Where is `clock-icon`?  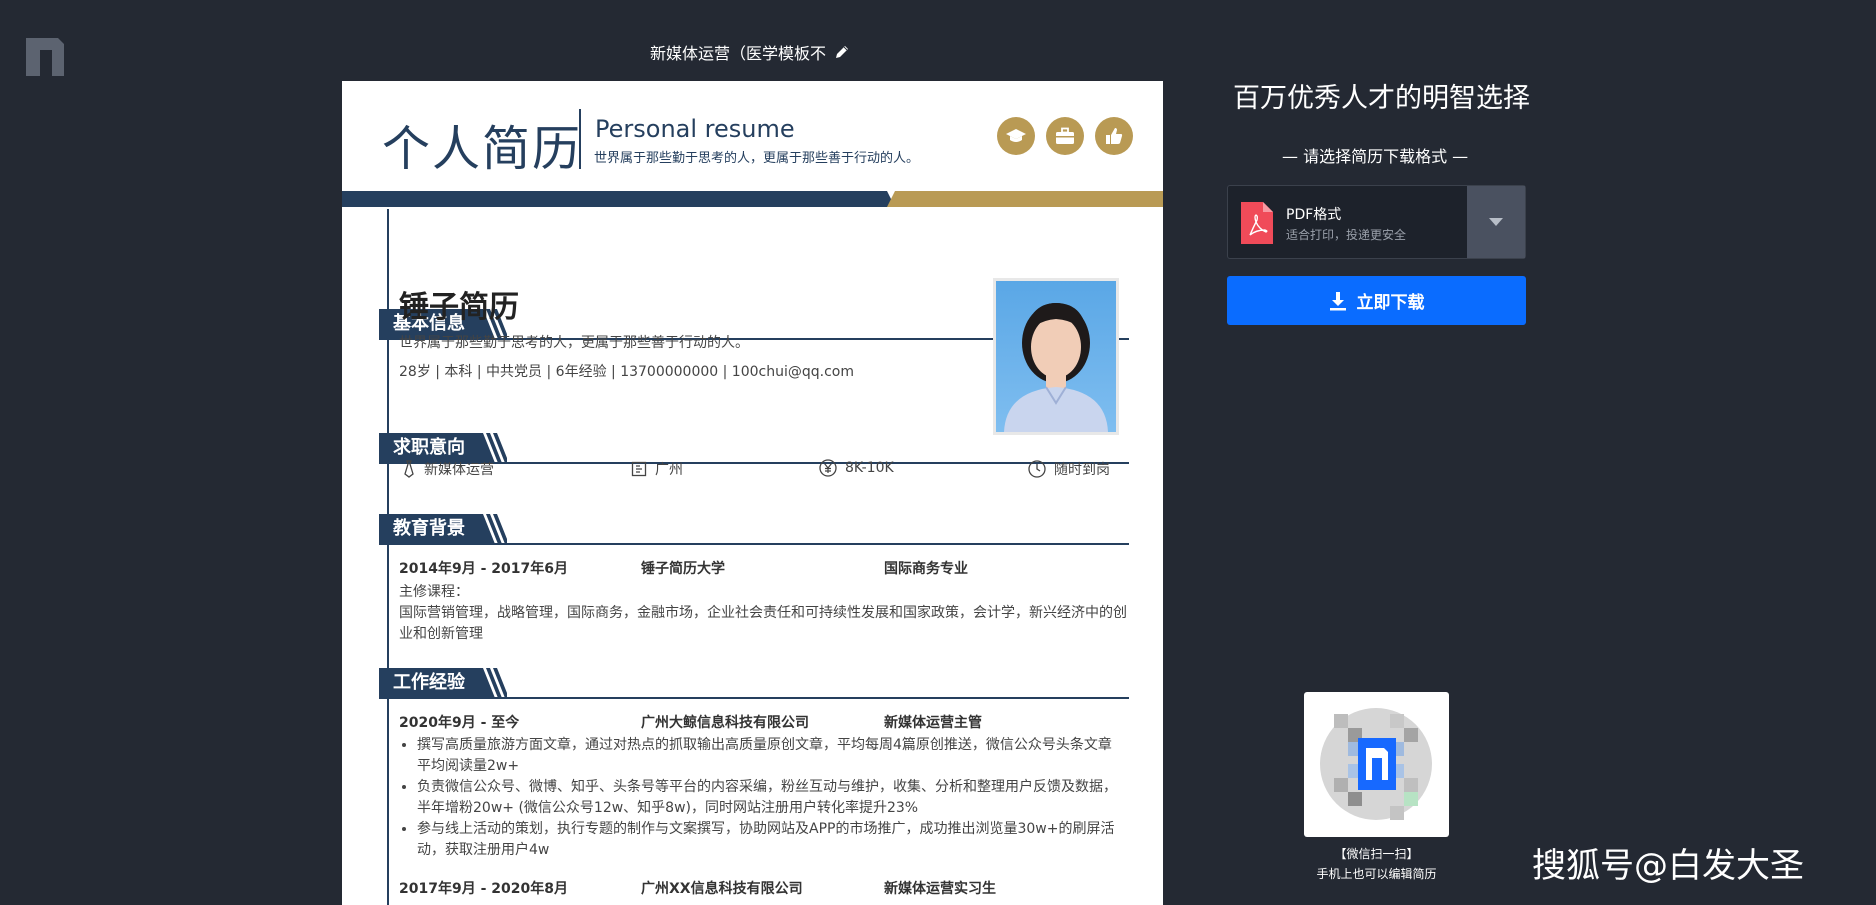
clock-icon is located at coordinates (1037, 469).